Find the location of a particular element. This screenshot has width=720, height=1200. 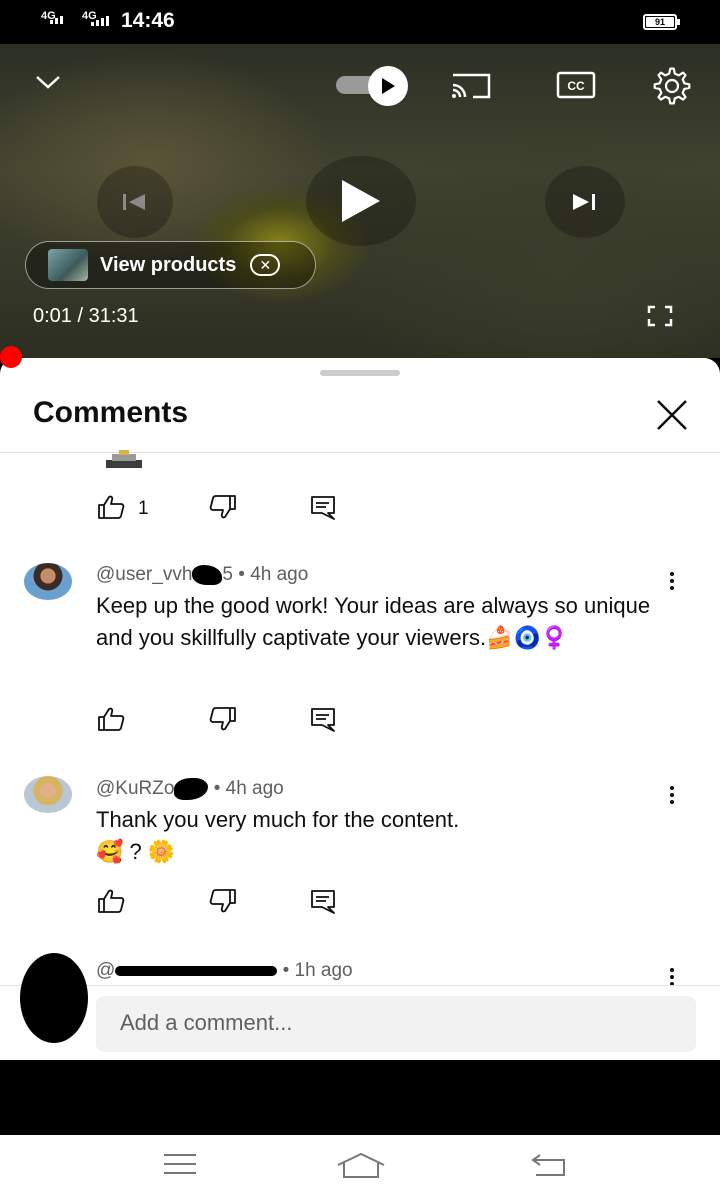

duration: 31:31 is located at coordinates (113, 316).